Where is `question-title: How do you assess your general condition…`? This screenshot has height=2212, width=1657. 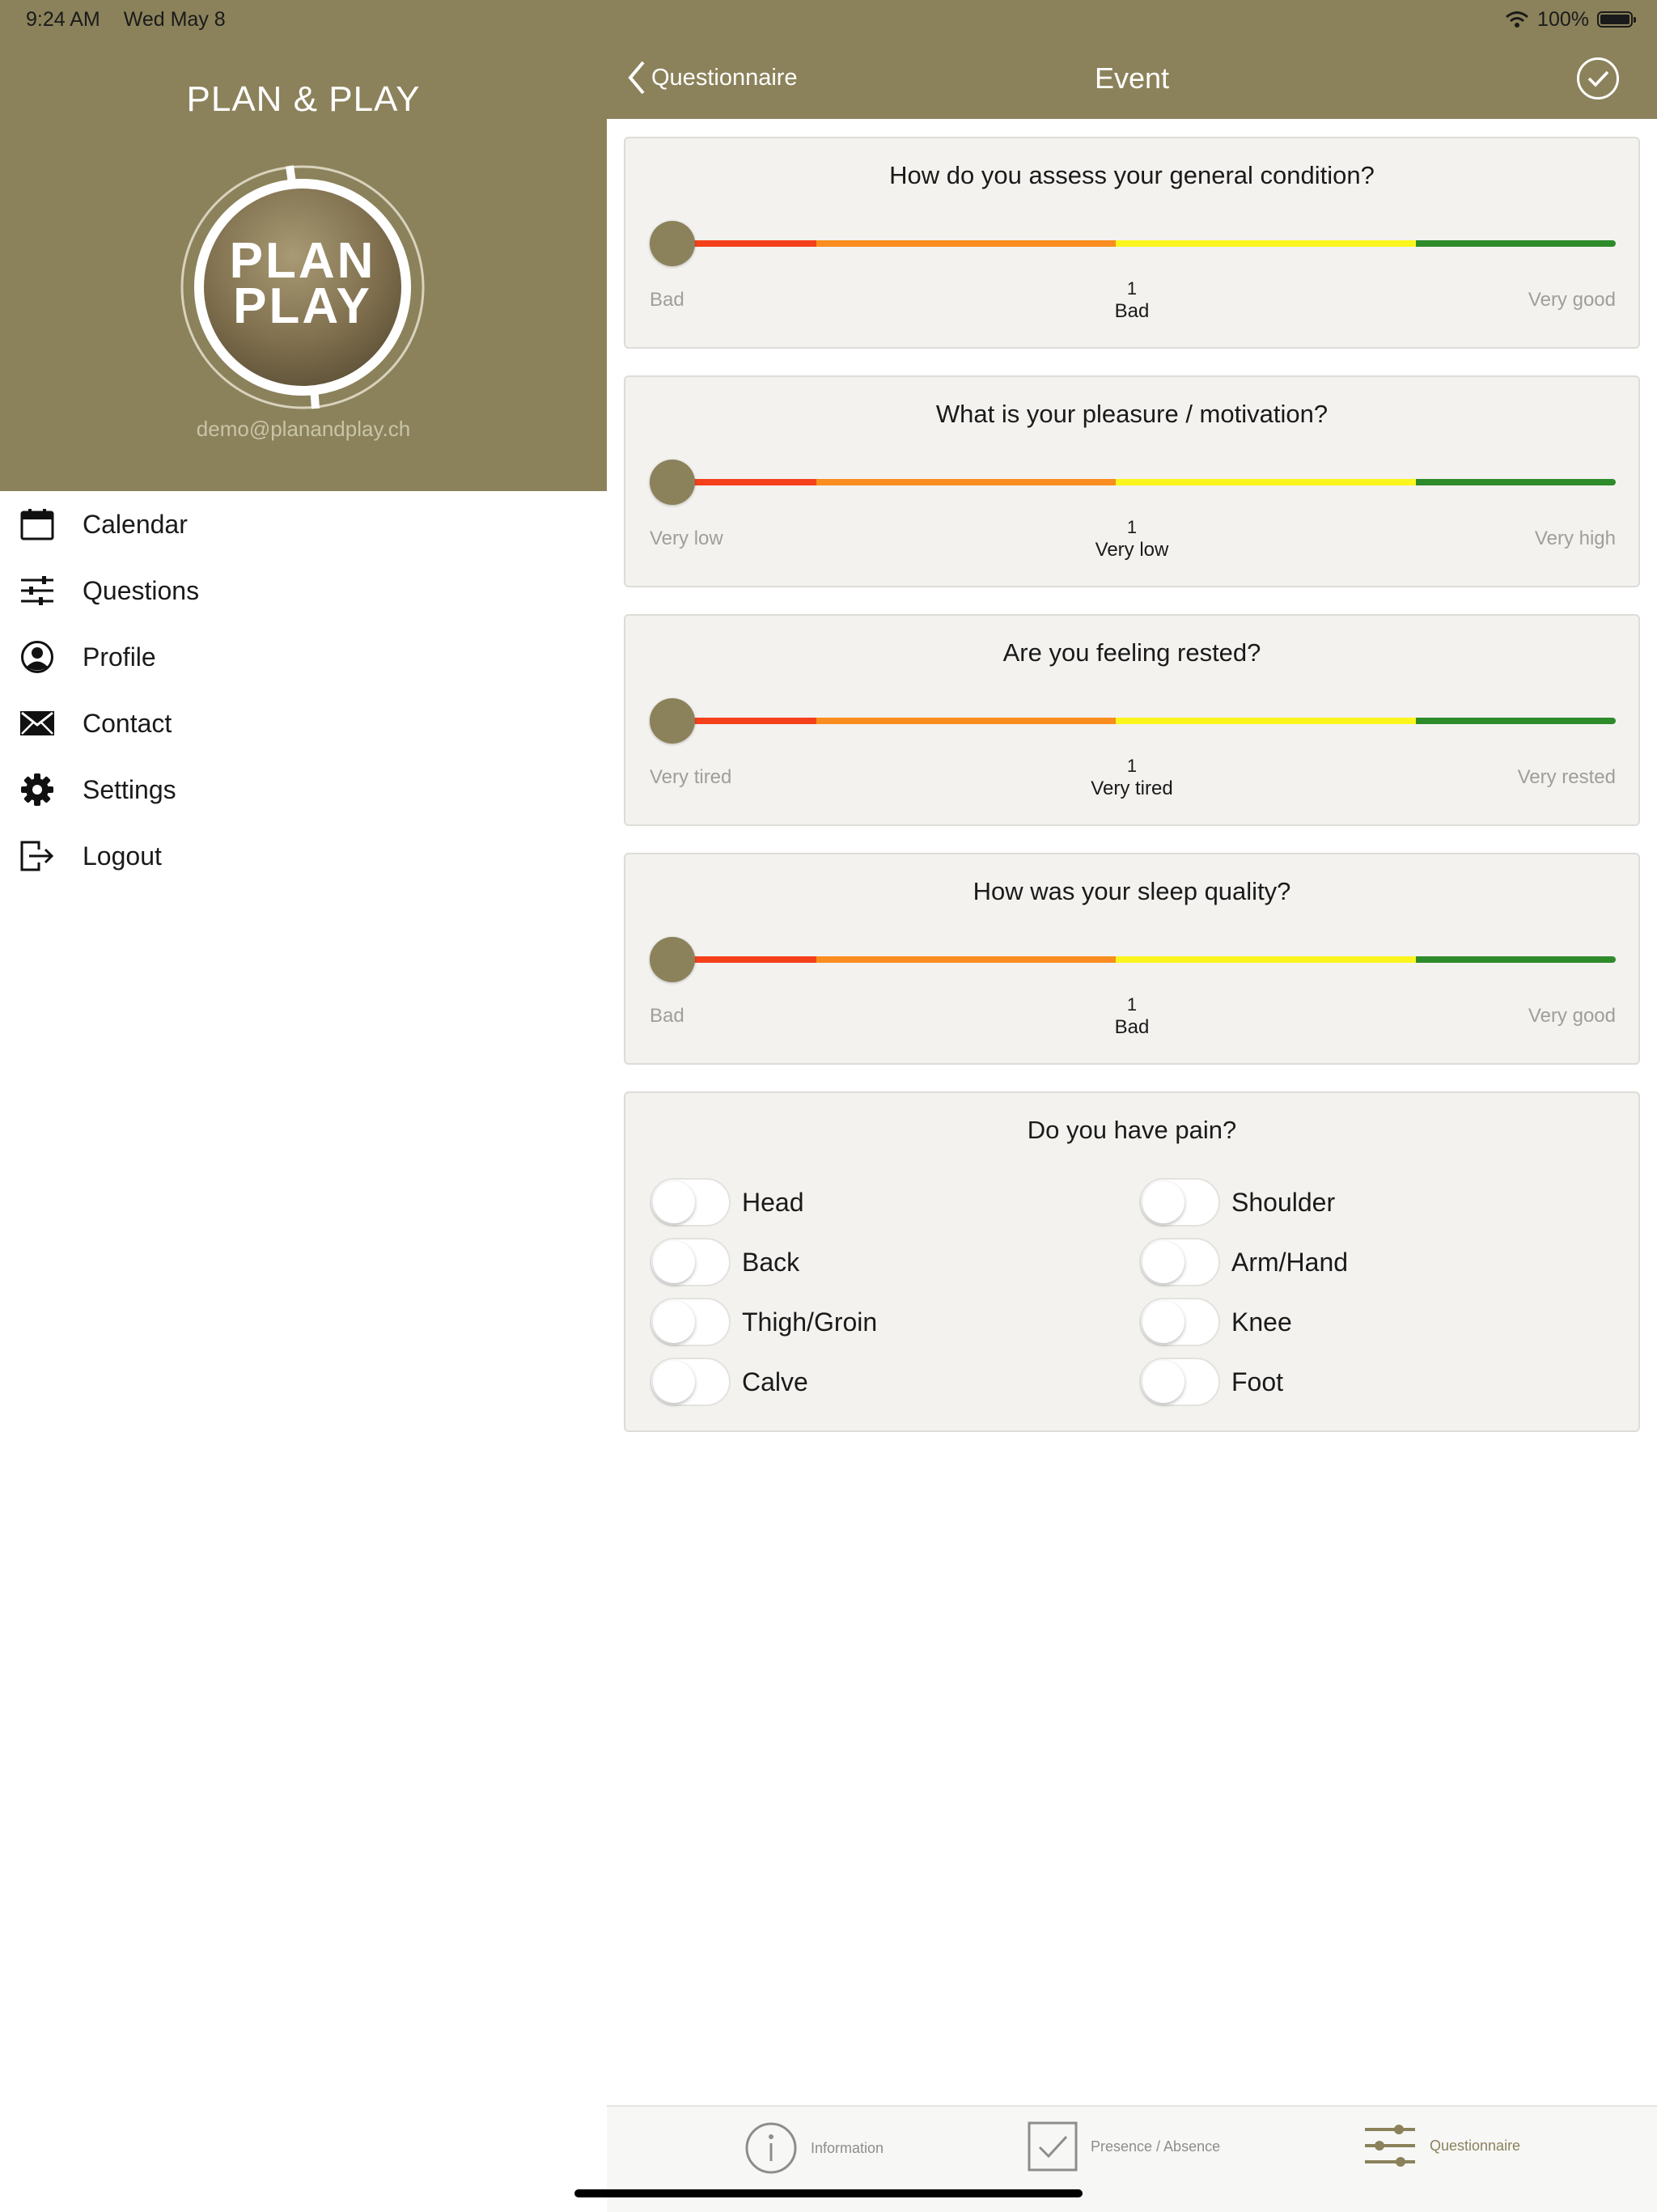
question-title: How do you assess your general condition… is located at coordinates (1132, 175).